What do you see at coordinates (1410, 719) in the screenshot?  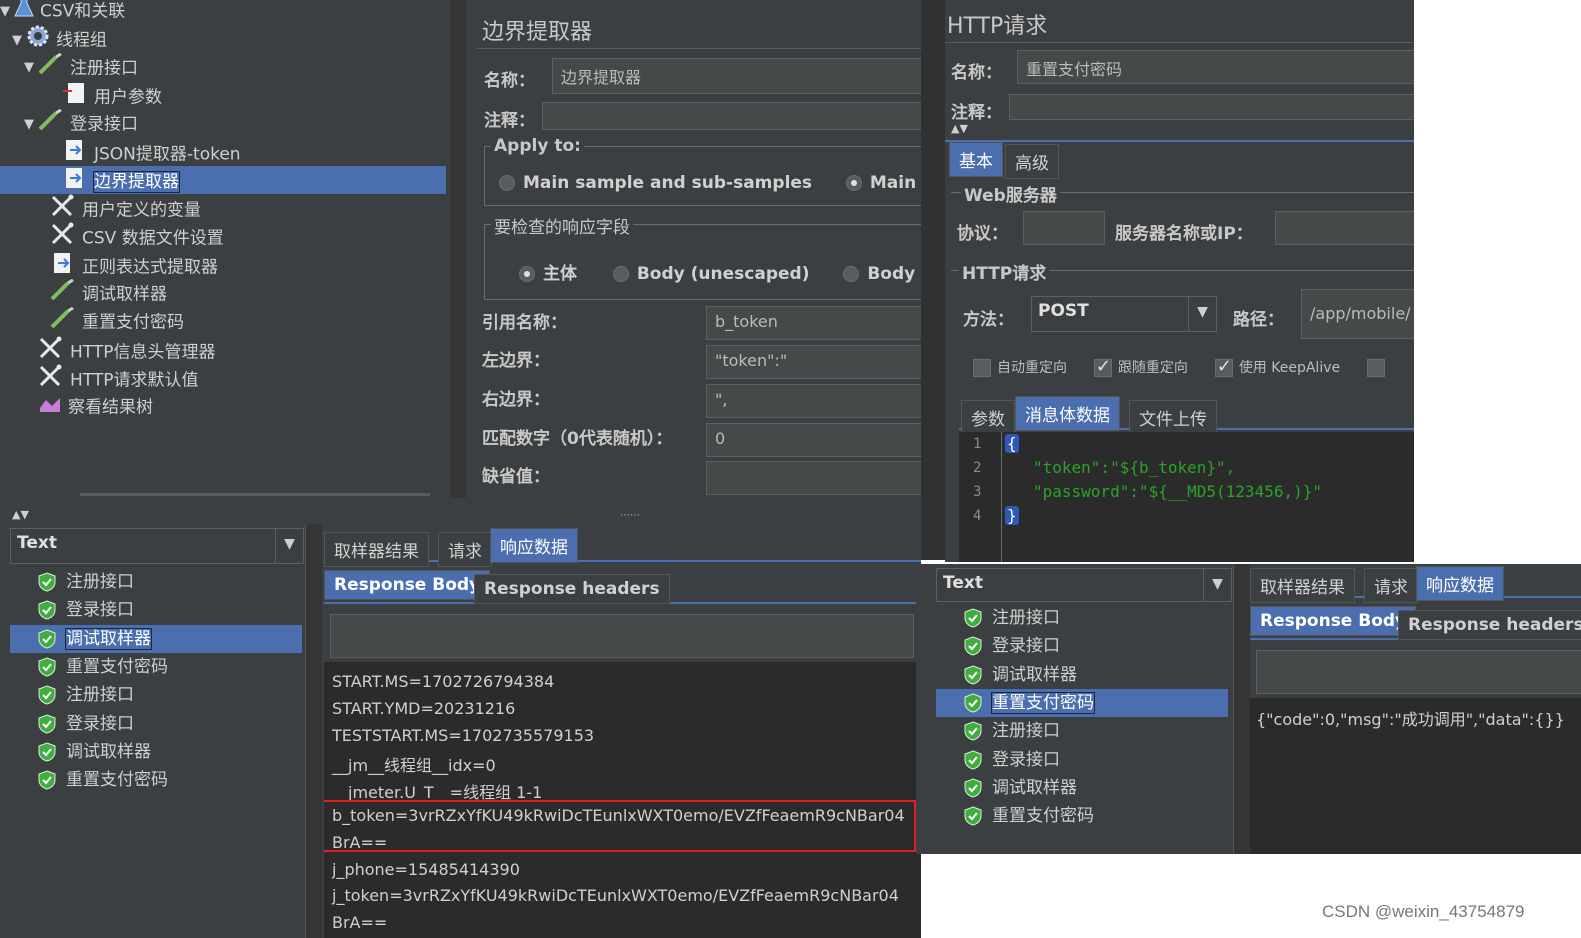 I see `response-json: {"code":0,"msg":"成功调用","data":{}}` at bounding box center [1410, 719].